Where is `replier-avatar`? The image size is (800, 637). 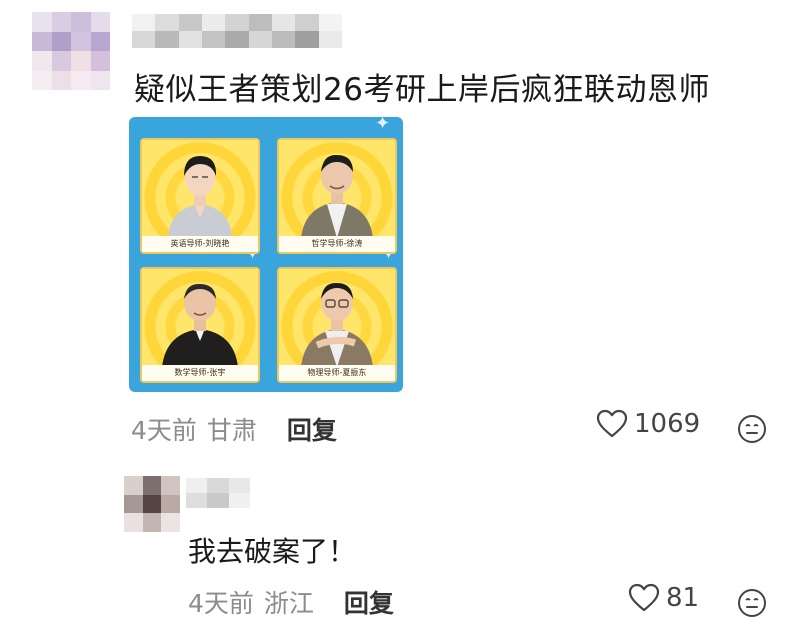 replier-avatar is located at coordinates (152, 504).